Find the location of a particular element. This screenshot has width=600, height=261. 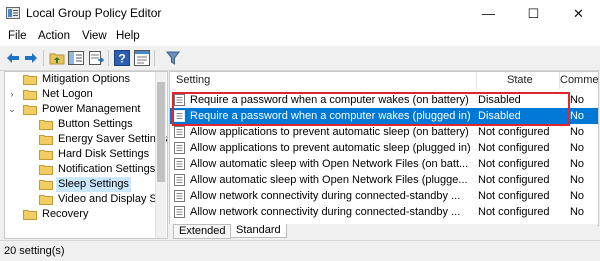

tree-item: ⌄ Power Management is located at coordinates (85, 109).